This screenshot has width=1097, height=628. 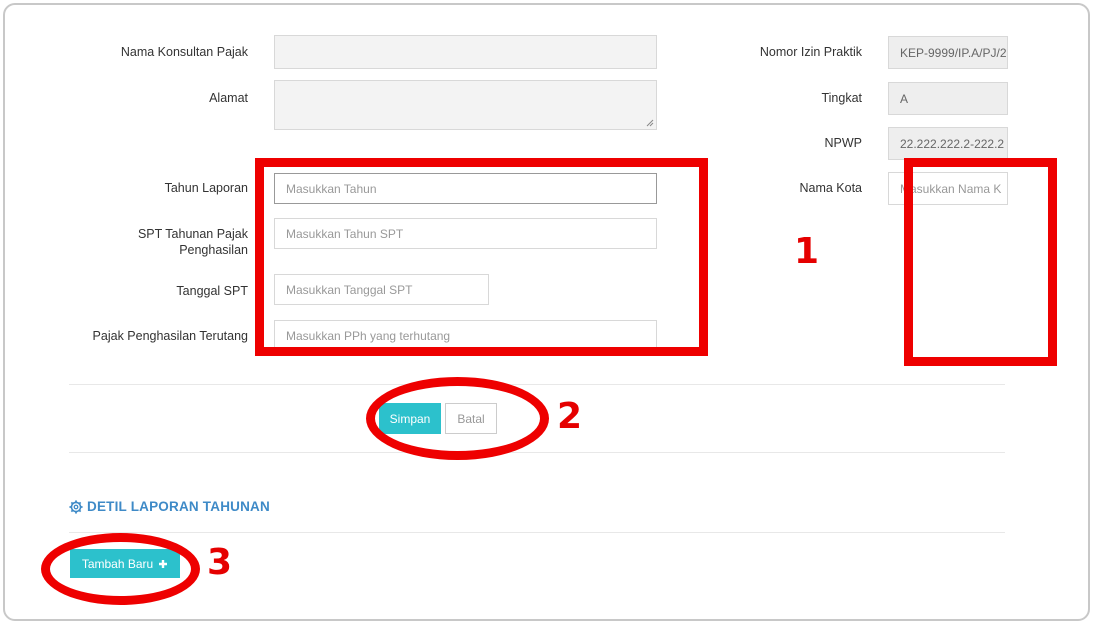 I want to click on tingkat-label: Tingkat, so click(x=841, y=98).